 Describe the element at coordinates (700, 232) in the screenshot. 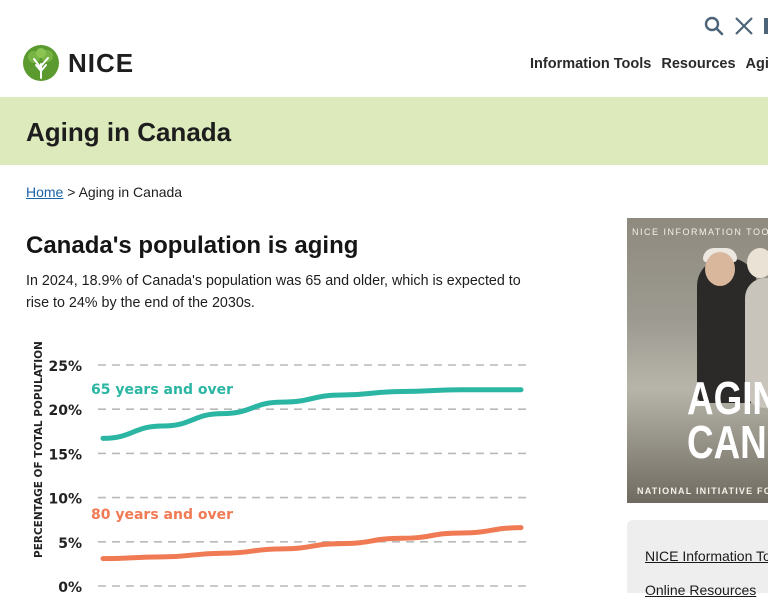

I see `promo-top-text: NICE INFORMATION TOO` at that location.